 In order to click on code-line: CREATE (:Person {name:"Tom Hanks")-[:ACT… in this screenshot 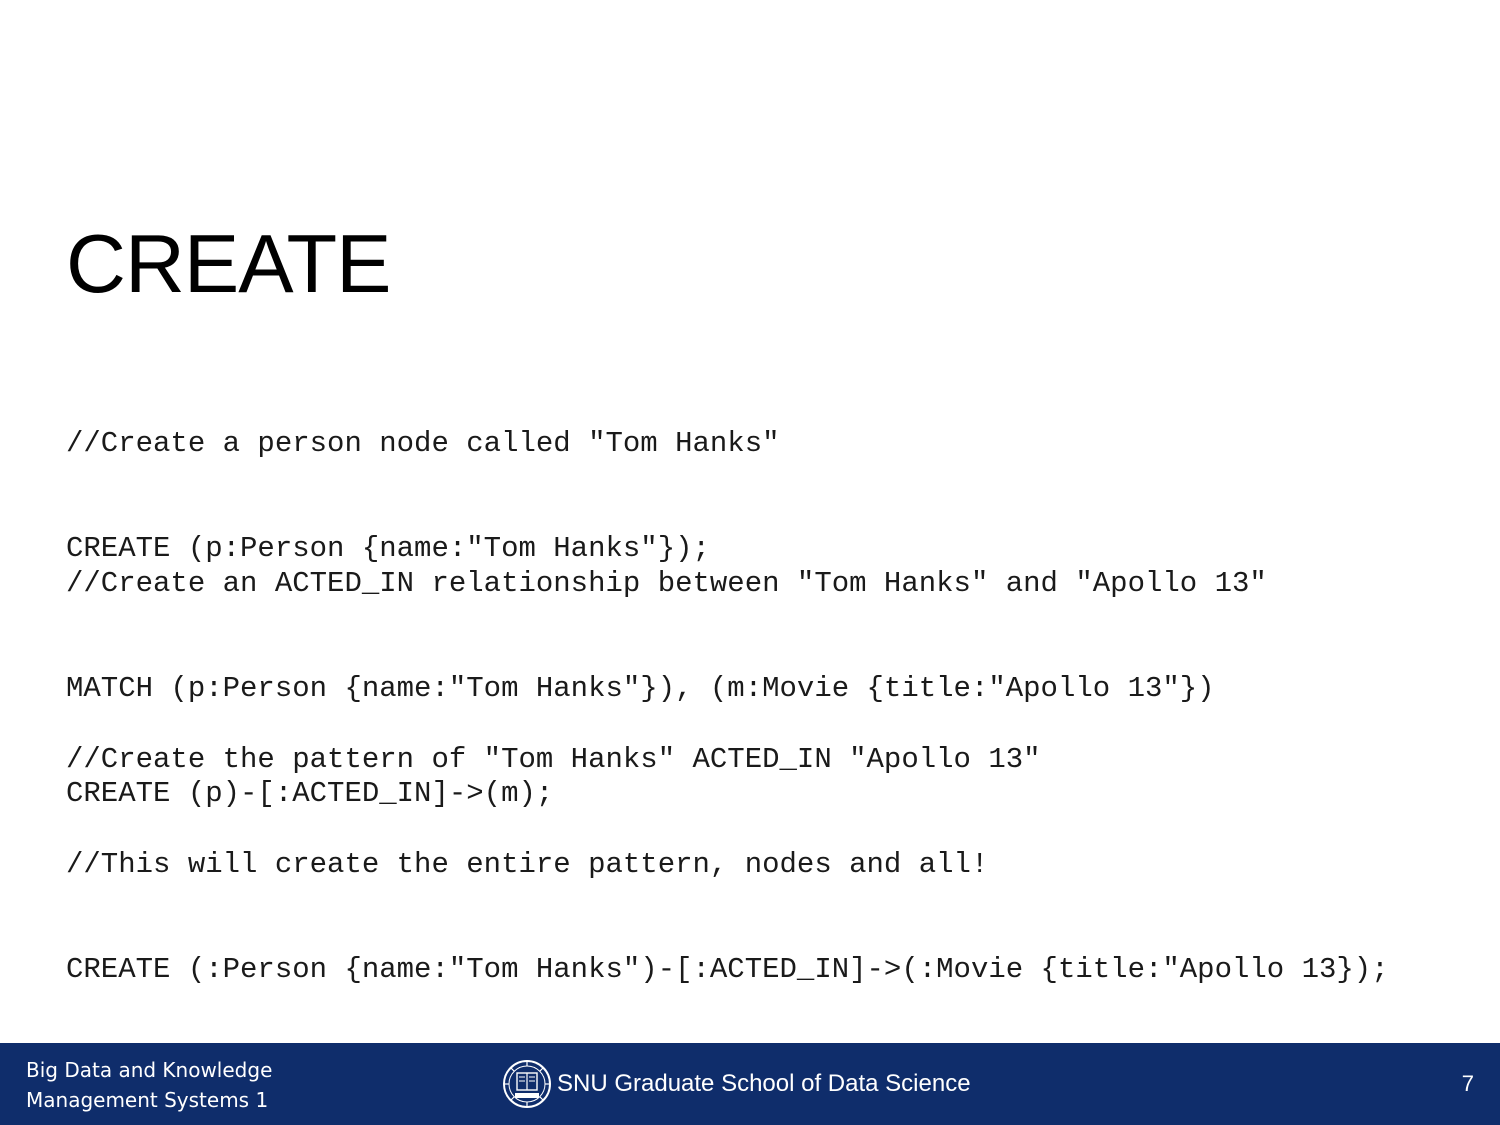, I will do `click(727, 969)`.